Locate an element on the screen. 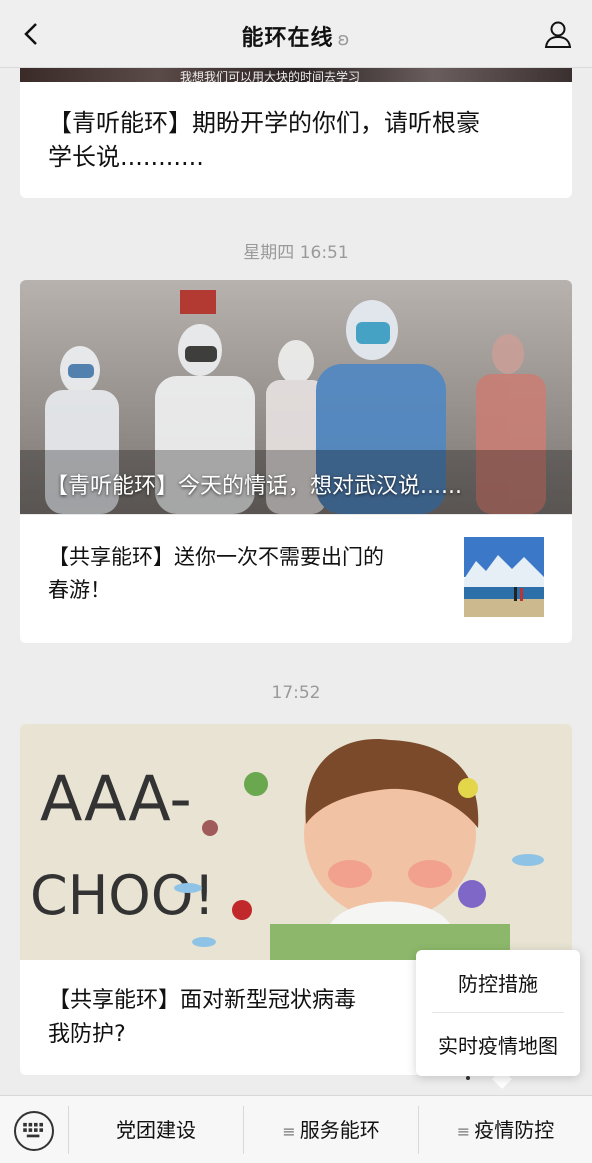  sub-article-title-line1: 【共享能环】送你一次不需要出门的 is located at coordinates (216, 557).